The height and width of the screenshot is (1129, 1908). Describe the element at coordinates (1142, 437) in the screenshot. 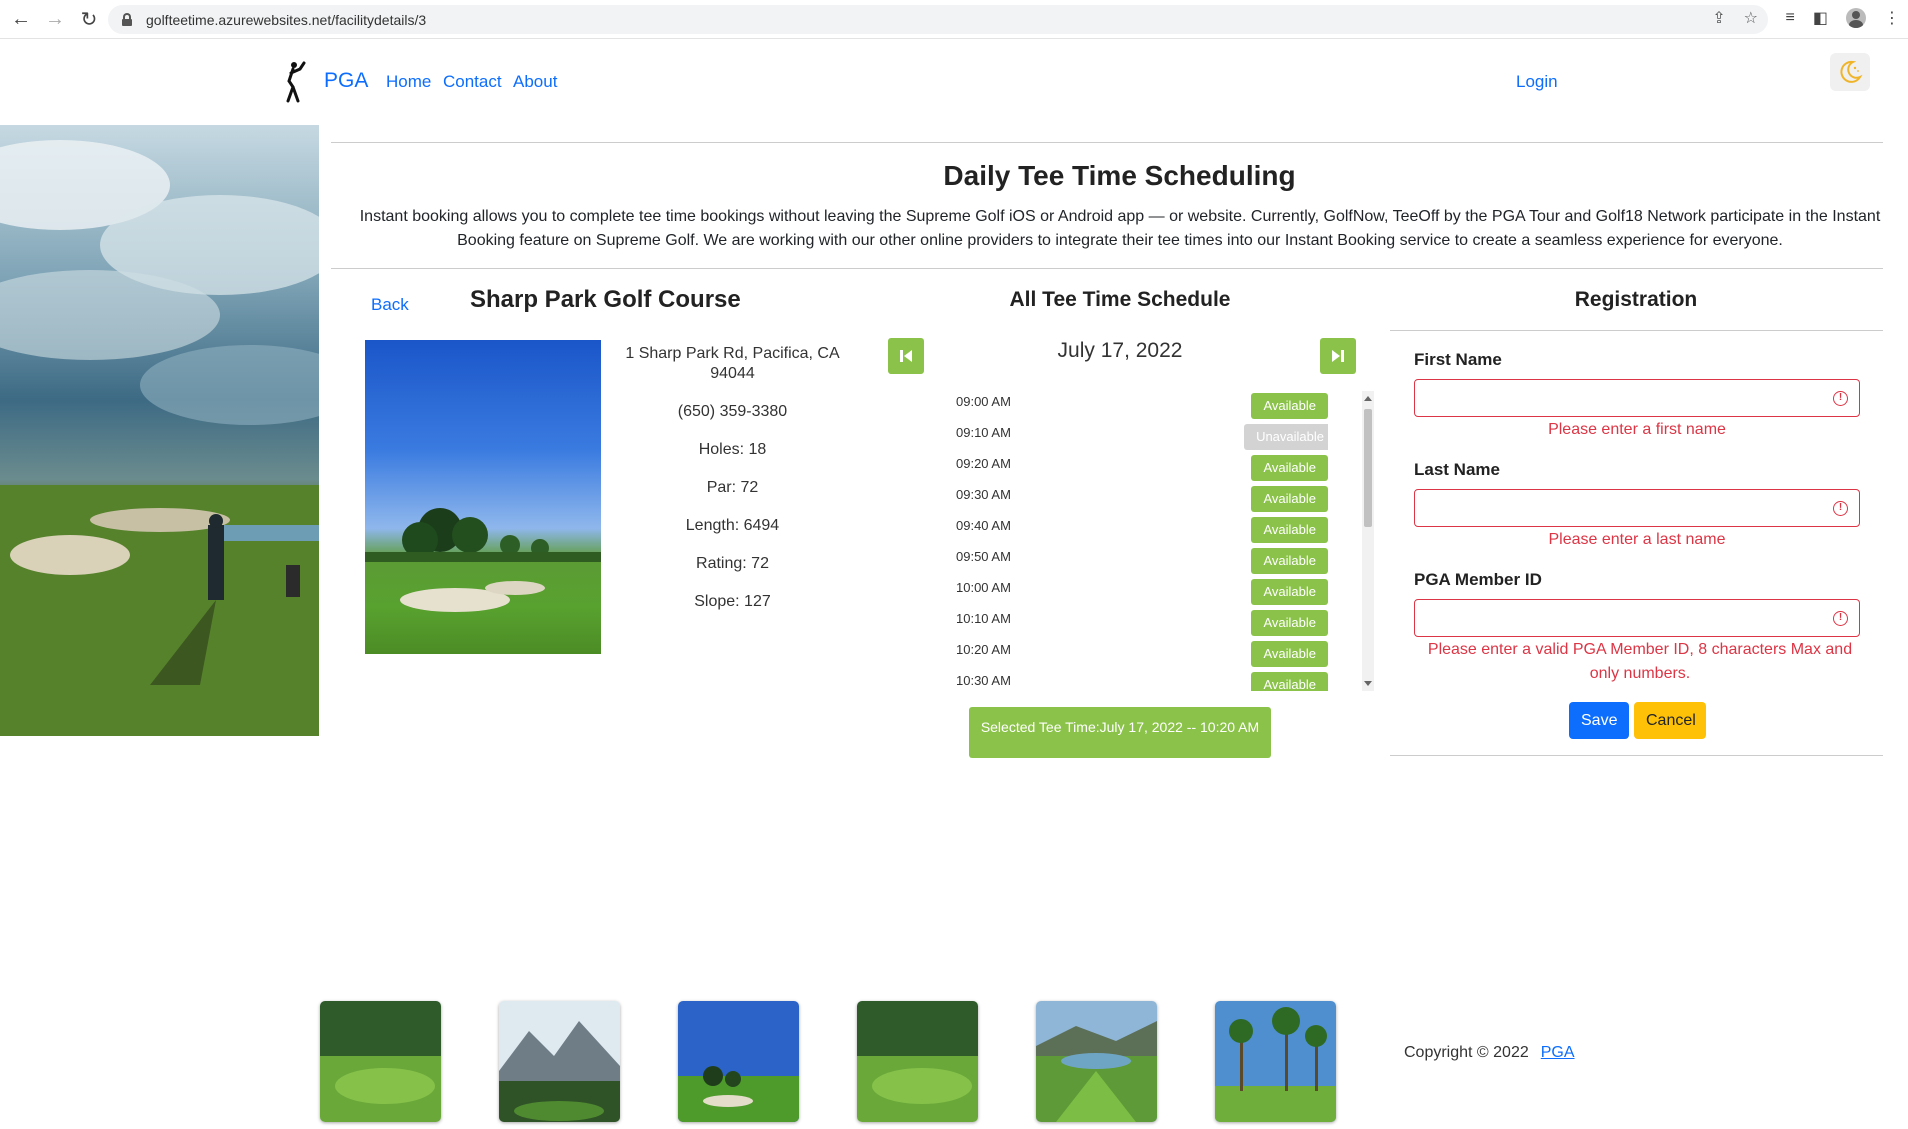

I see `tee-time-row: 09:10 AM Unavailable` at that location.